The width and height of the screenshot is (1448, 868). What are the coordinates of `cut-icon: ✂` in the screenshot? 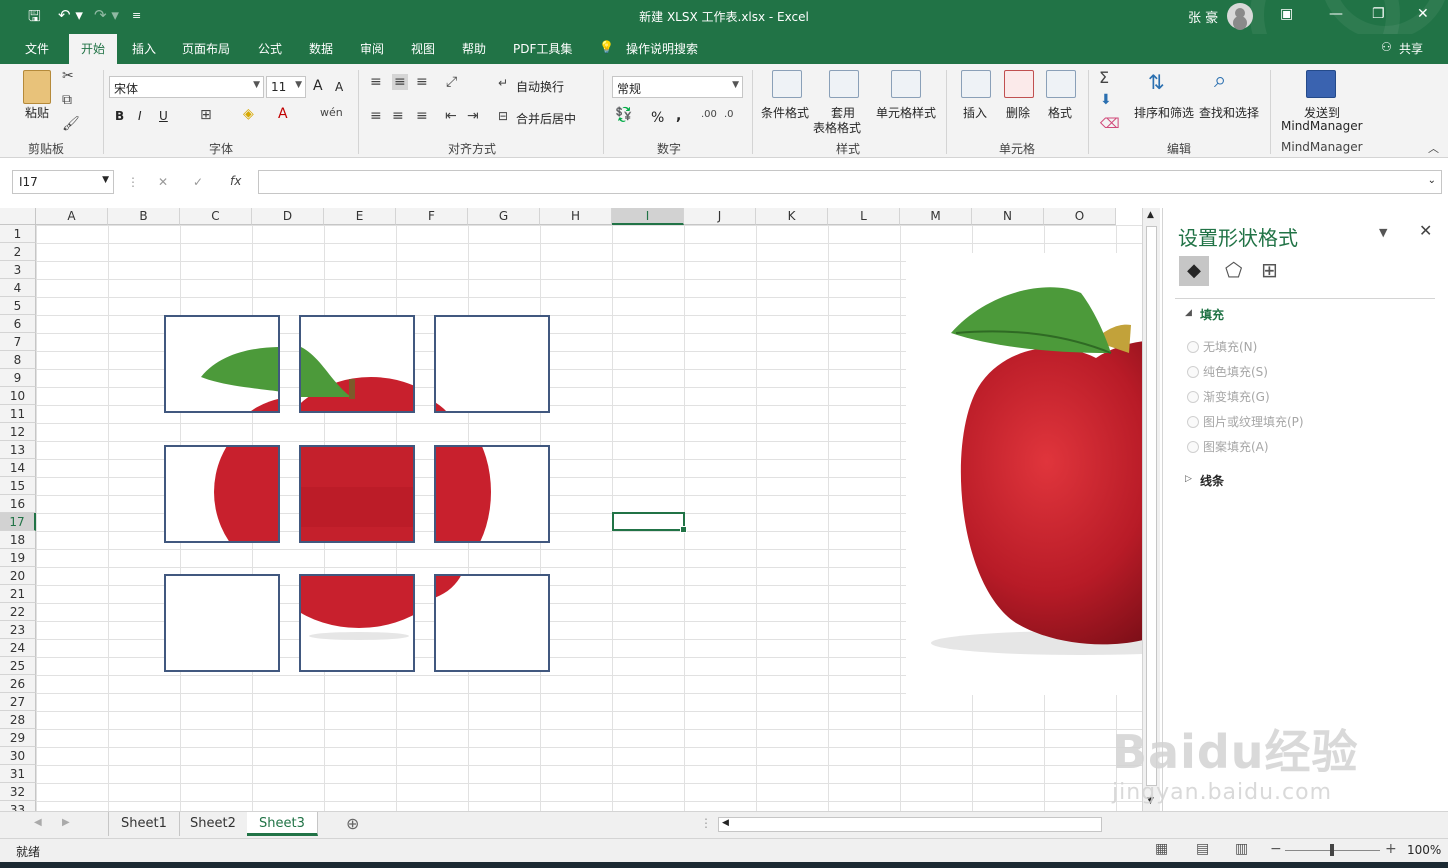 It's located at (68, 76).